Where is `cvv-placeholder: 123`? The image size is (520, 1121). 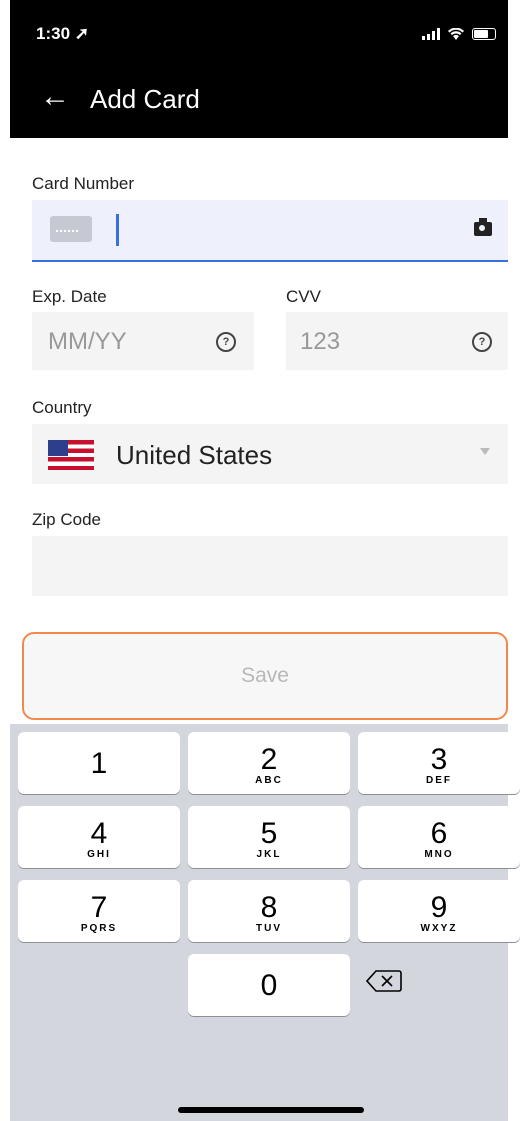
cvv-placeholder: 123 is located at coordinates (320, 341).